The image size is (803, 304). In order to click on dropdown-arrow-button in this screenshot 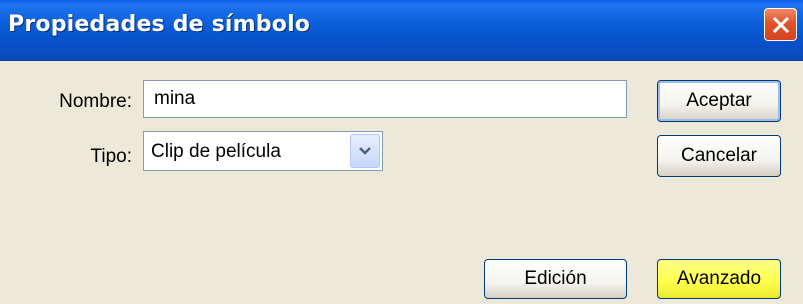, I will do `click(365, 151)`.